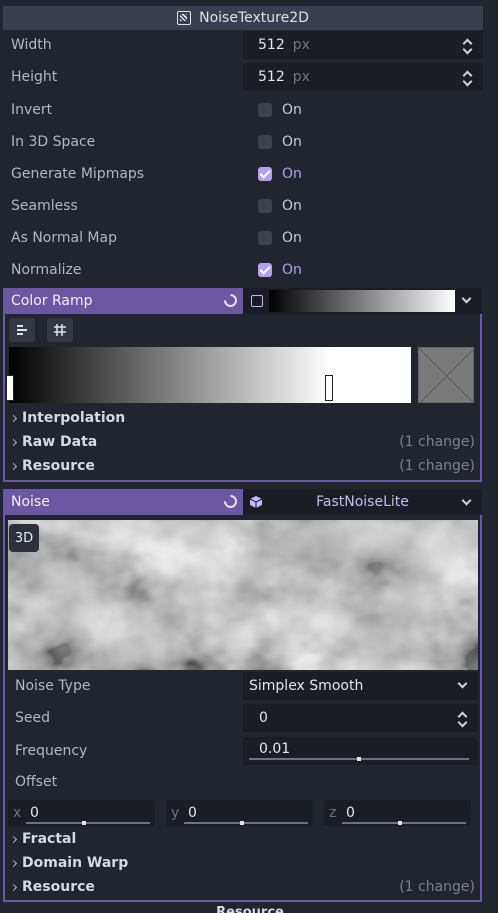 This screenshot has width=498, height=913. Describe the element at coordinates (397, 813) in the screenshot. I see `offset-z-field: z 0` at that location.